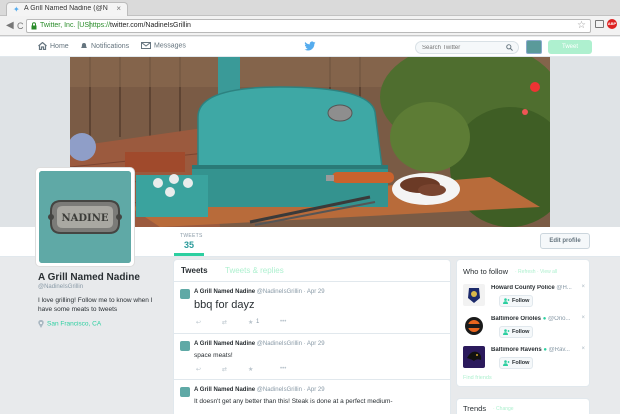 The height and width of the screenshot is (414, 620). I want to click on envelope-icon, so click(146, 45).